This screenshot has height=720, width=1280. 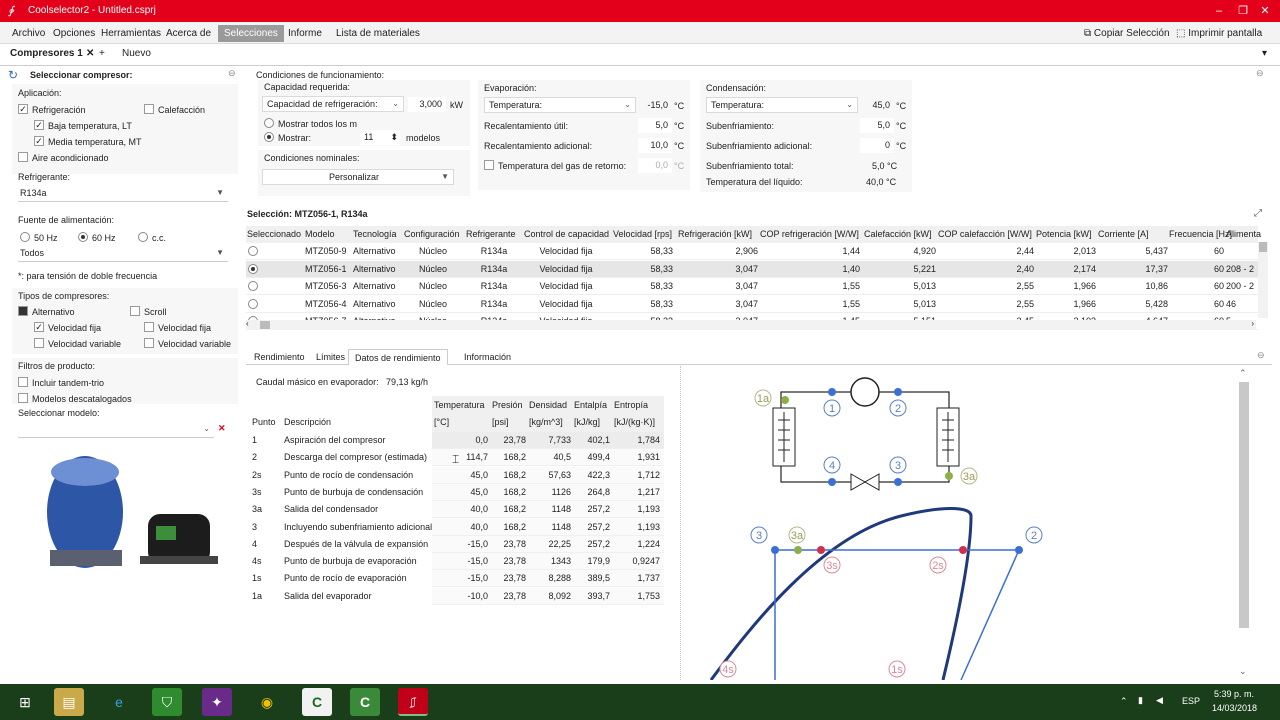 What do you see at coordinates (1243, 671) in the screenshot?
I see `scroll-down-icon: ⌄` at bounding box center [1243, 671].